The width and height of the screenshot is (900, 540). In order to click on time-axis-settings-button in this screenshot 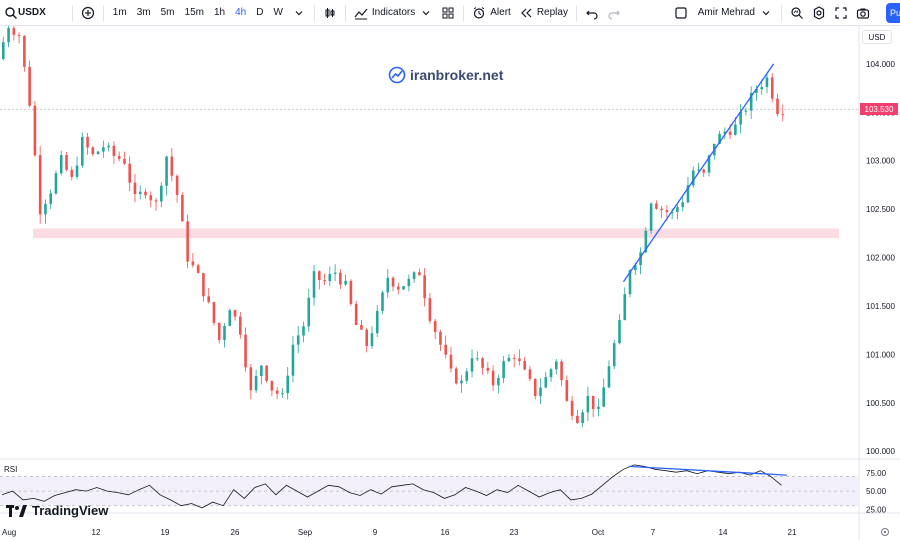, I will do `click(885, 533)`.